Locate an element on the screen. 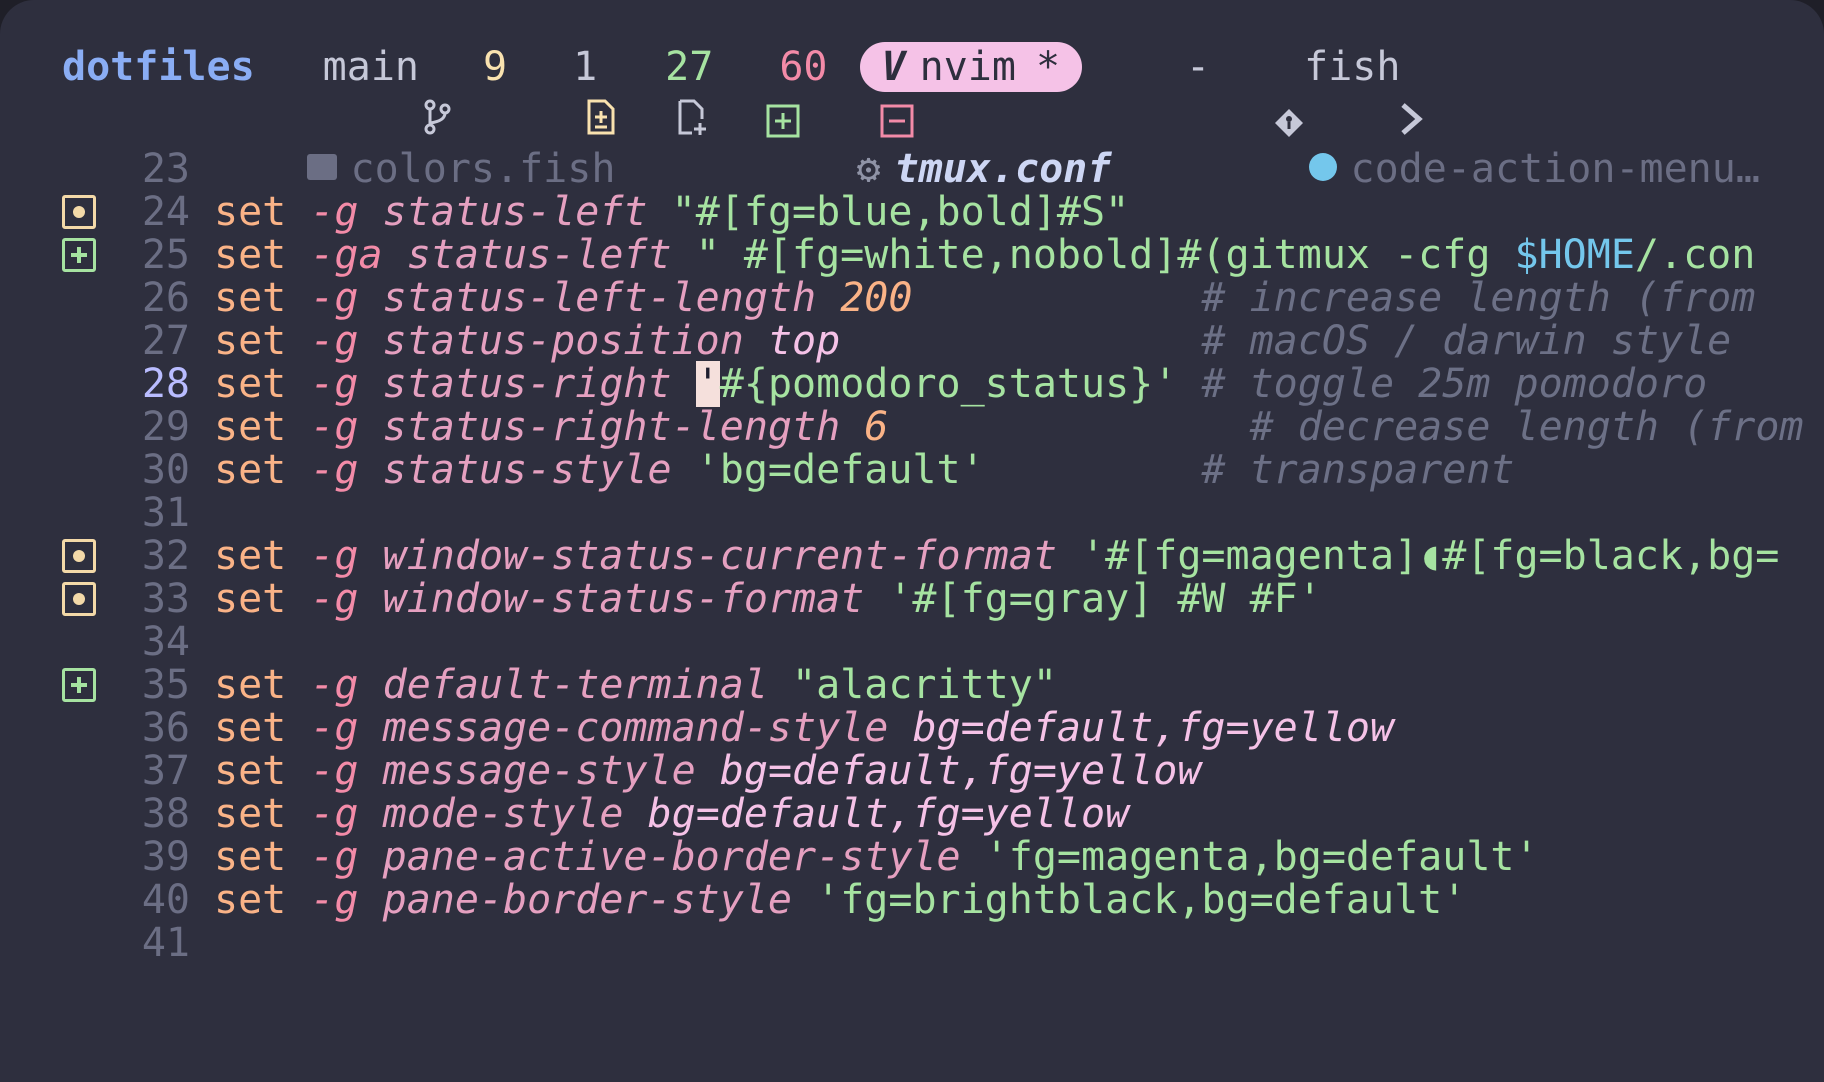  git-diamond-icon is located at coordinates (1215, 94).